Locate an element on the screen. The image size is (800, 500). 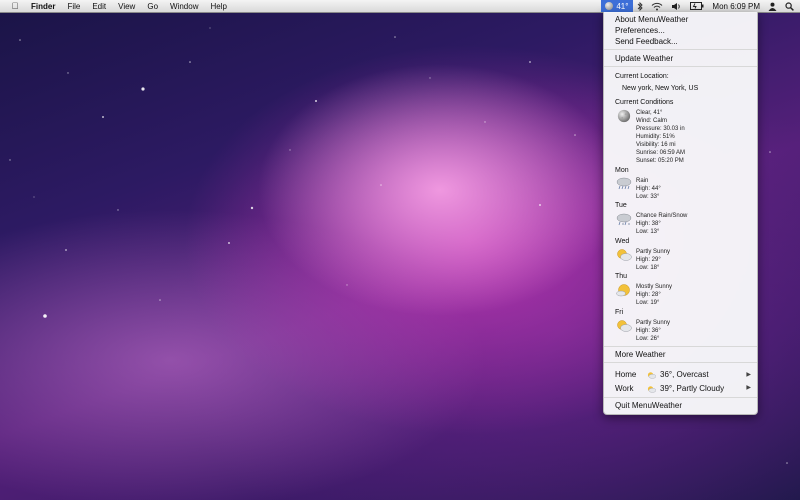
rain-cloud-icon is located at coordinates (624, 183).